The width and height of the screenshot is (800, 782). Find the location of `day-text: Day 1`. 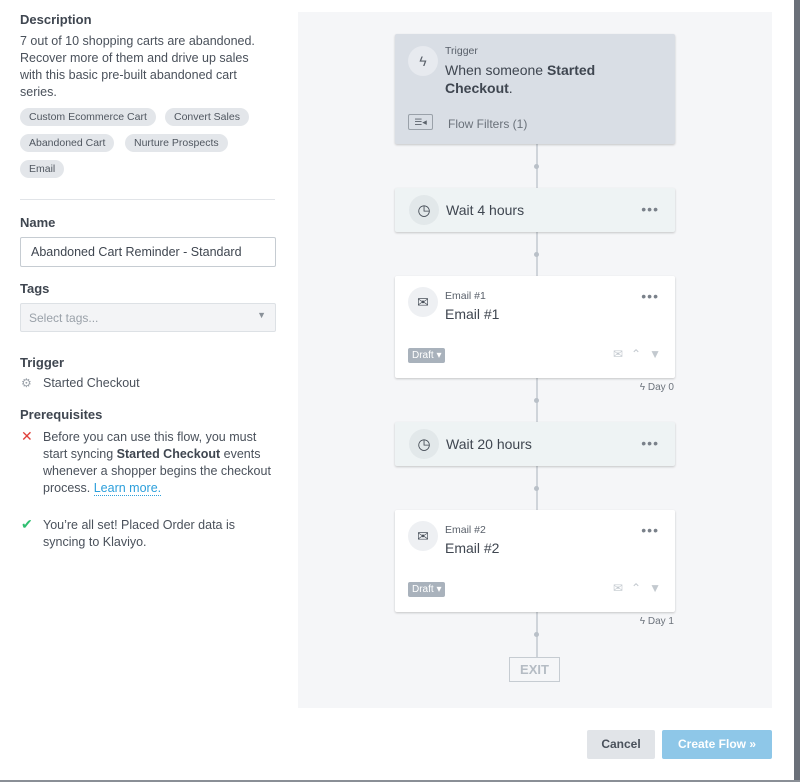

day-text: Day 1 is located at coordinates (660, 621).